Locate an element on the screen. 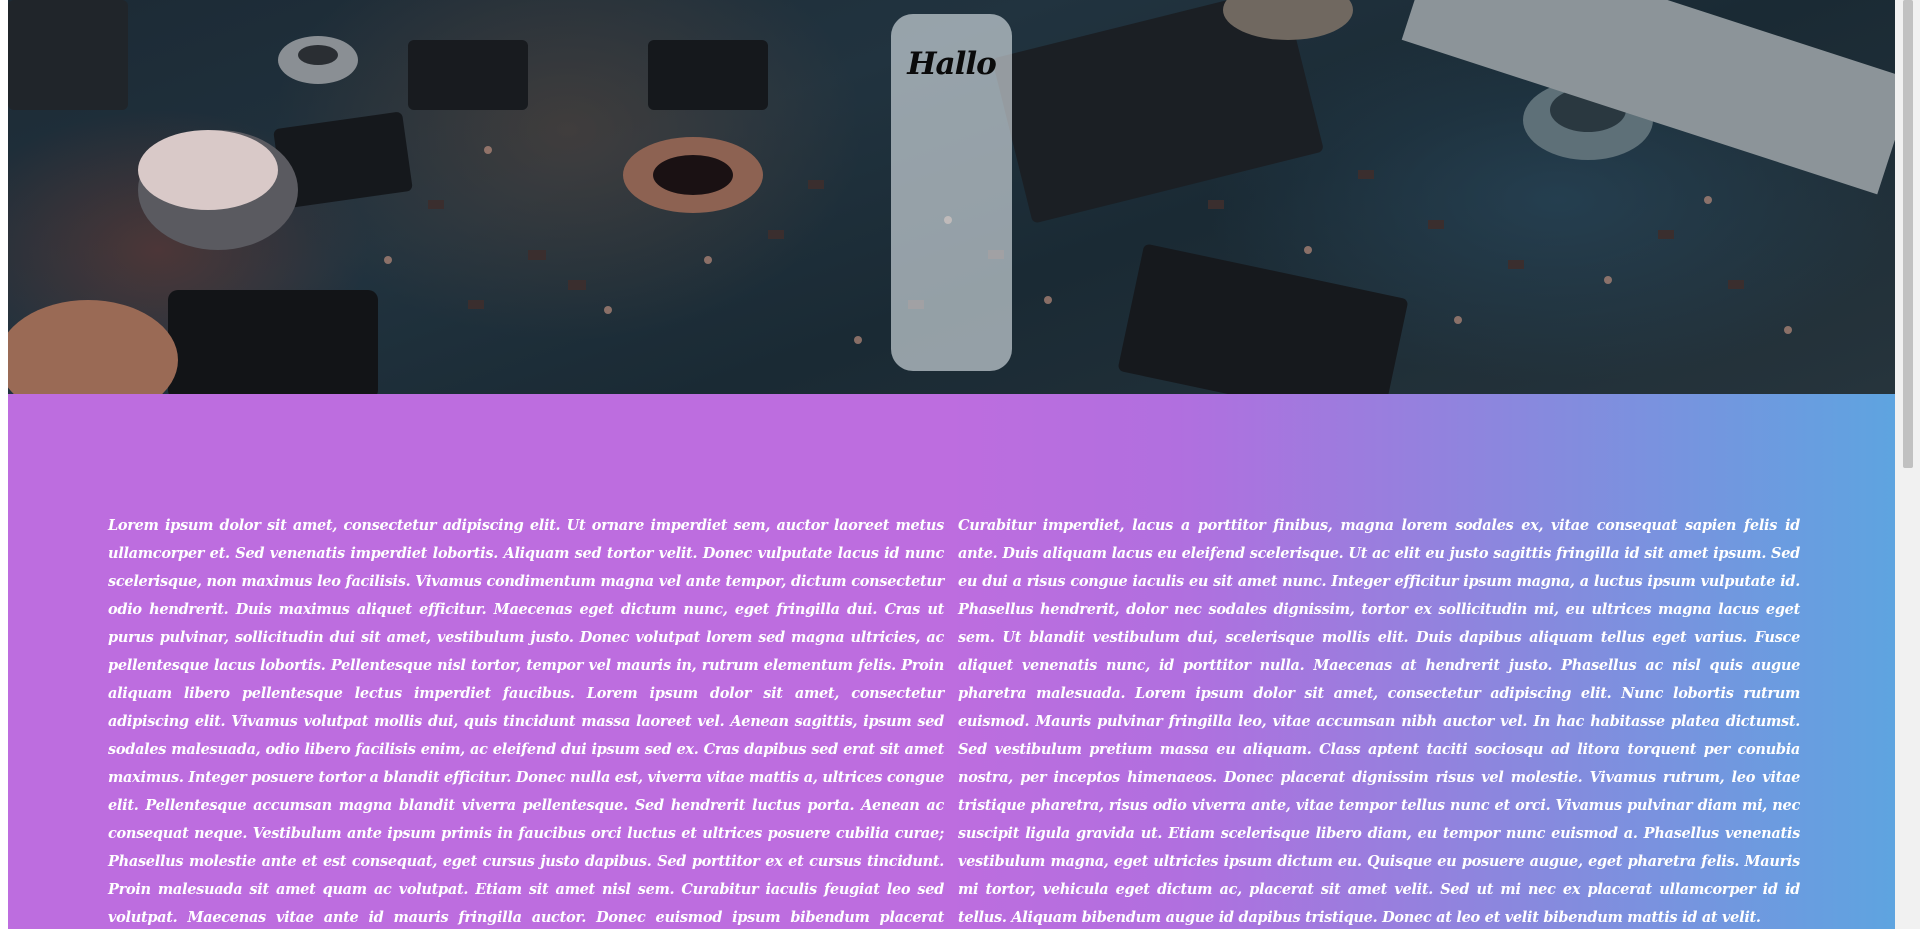 The height and width of the screenshot is (929, 1920). hello-card: Hallo is located at coordinates (951, 192).